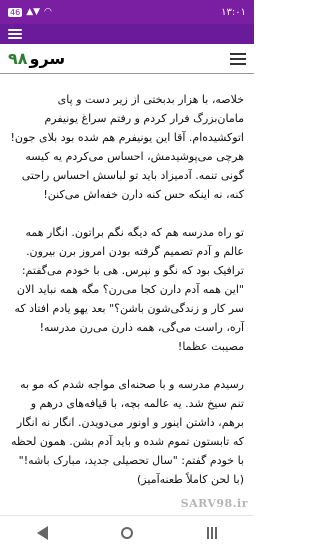  What do you see at coordinates (15, 34) in the screenshot?
I see `overflow-menu-icon` at bounding box center [15, 34].